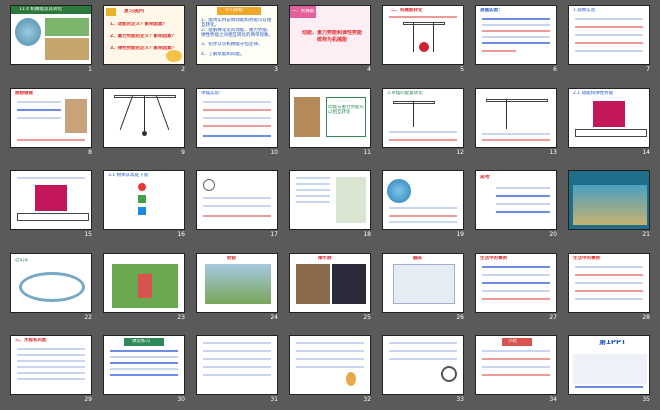  I want to click on slide-thumbnail: 3.1 物体从高处下落, so click(144, 200).